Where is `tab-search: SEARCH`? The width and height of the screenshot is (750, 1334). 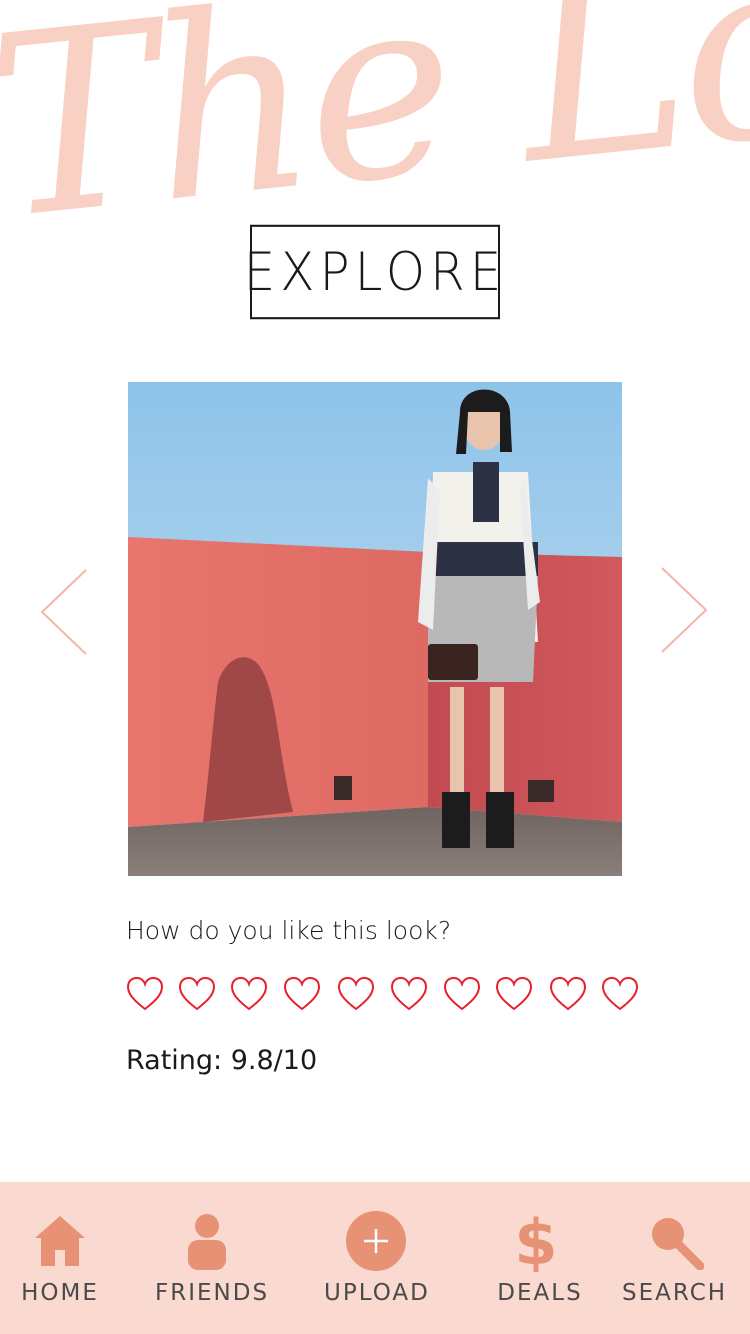
tab-search: SEARCH is located at coordinates (674, 1258).